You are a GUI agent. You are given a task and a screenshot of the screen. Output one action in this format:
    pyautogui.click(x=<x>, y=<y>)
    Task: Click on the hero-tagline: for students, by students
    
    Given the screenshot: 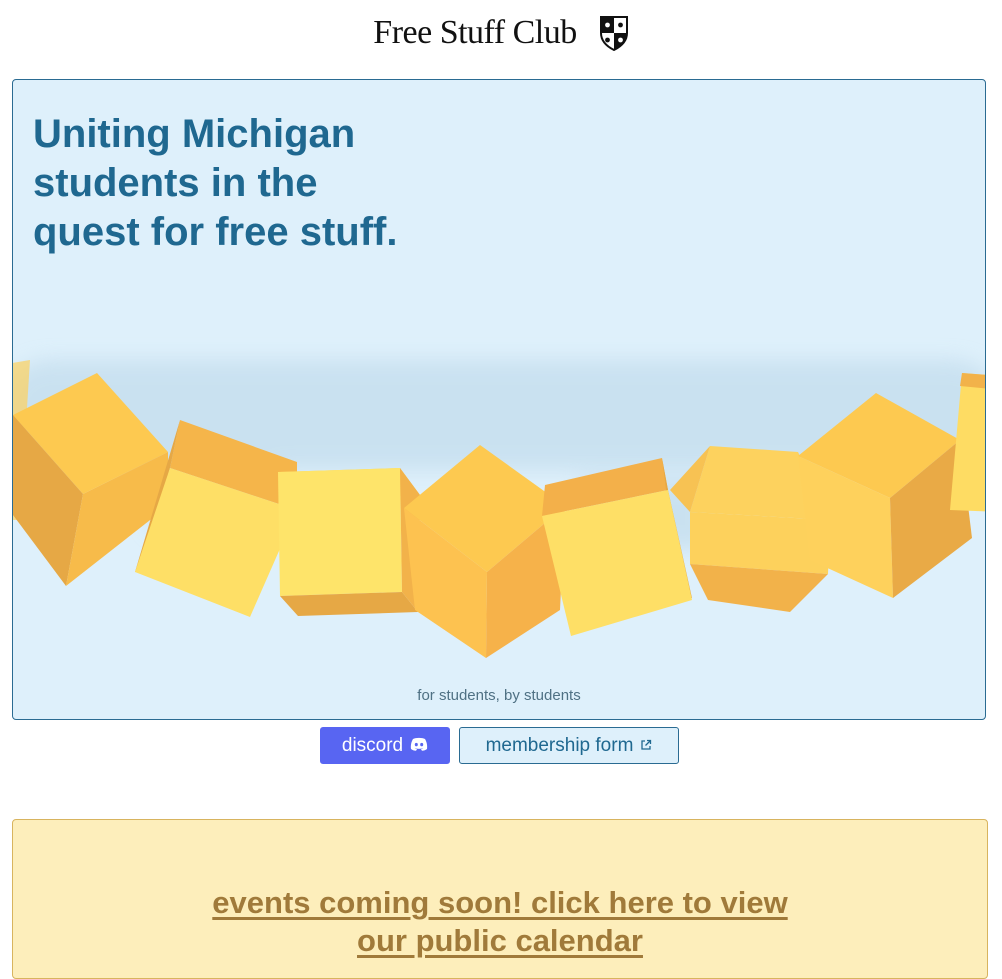 What is the action you would take?
    pyautogui.click(x=499, y=695)
    